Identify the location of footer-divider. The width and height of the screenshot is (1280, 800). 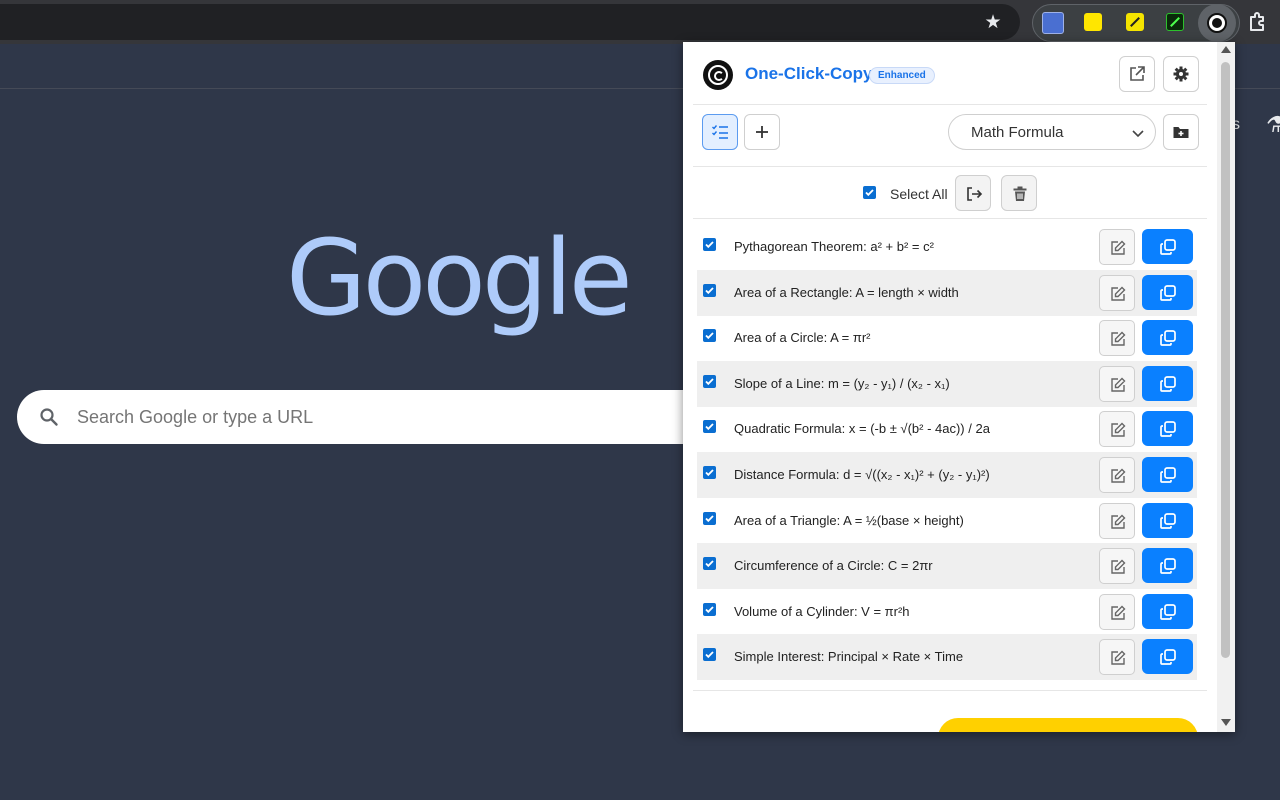
(950, 690).